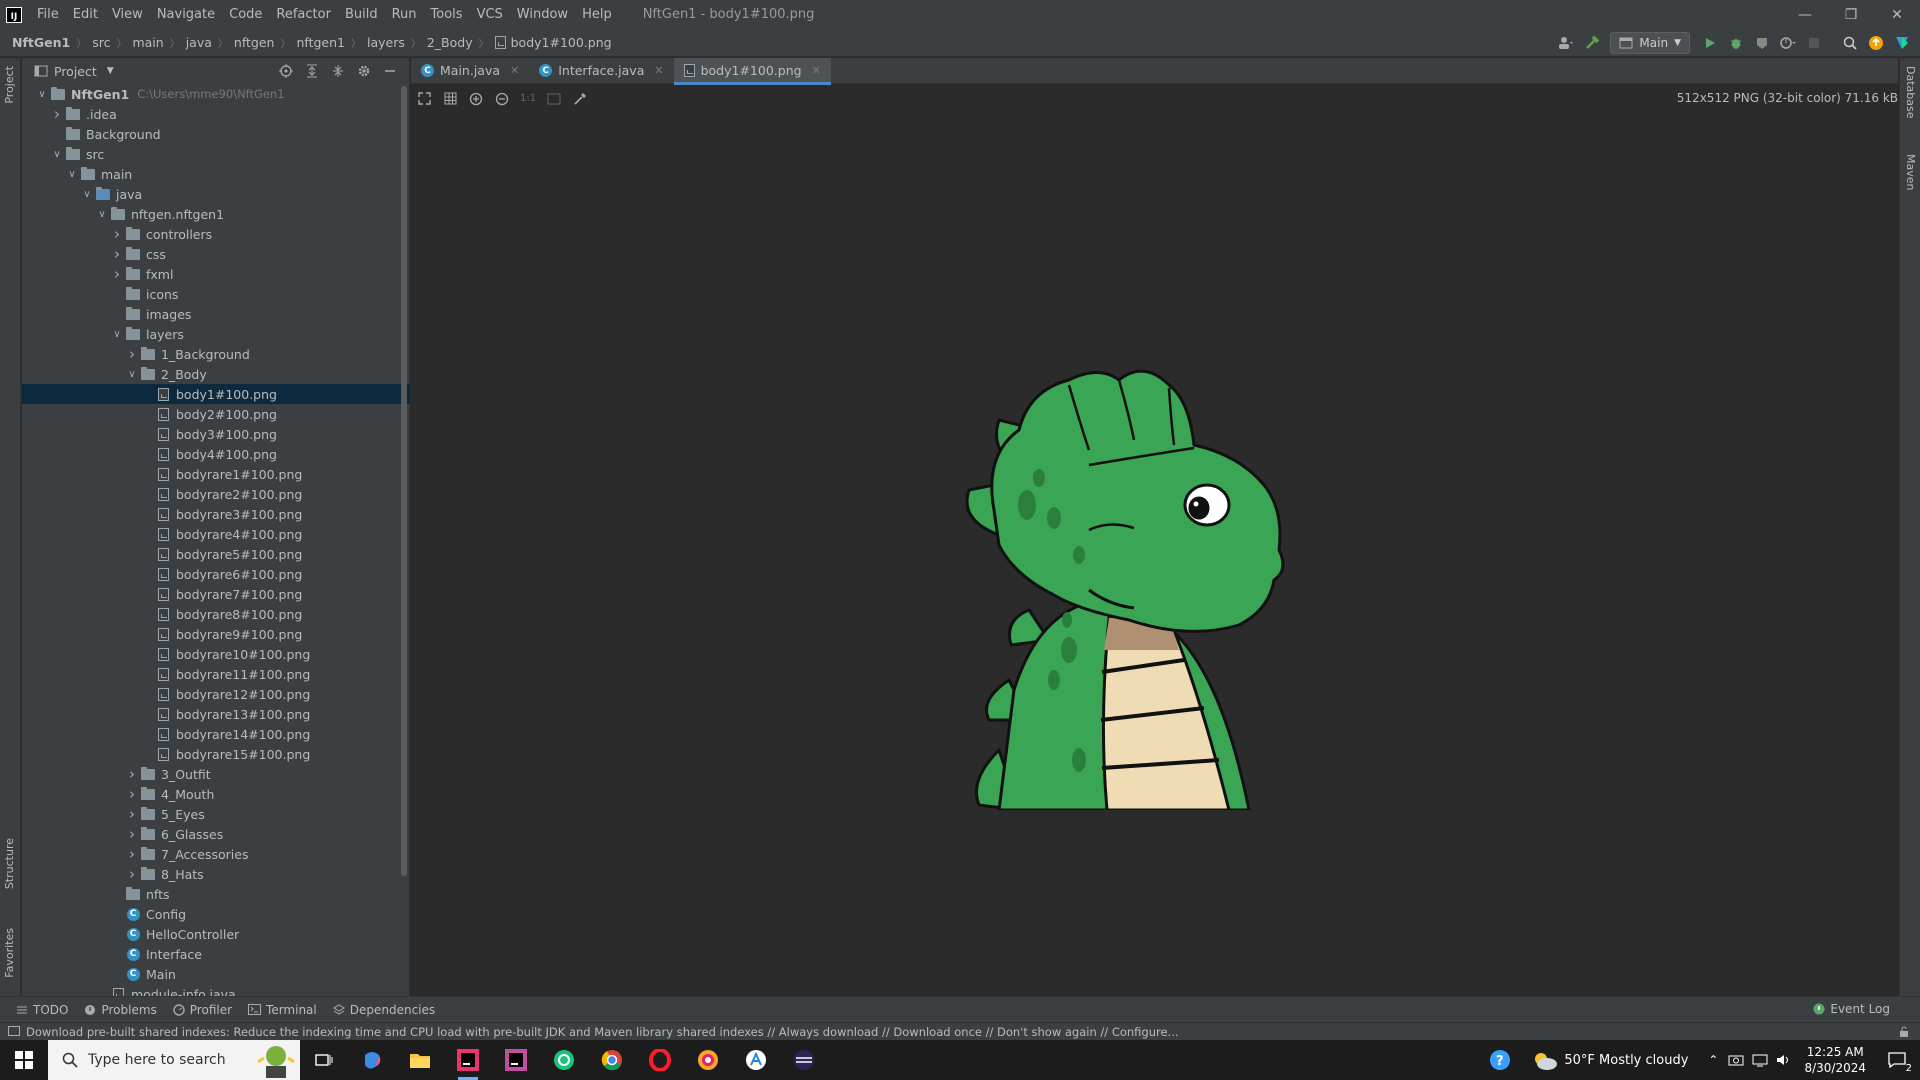  I want to click on help-icon: ?, so click(1500, 1060).